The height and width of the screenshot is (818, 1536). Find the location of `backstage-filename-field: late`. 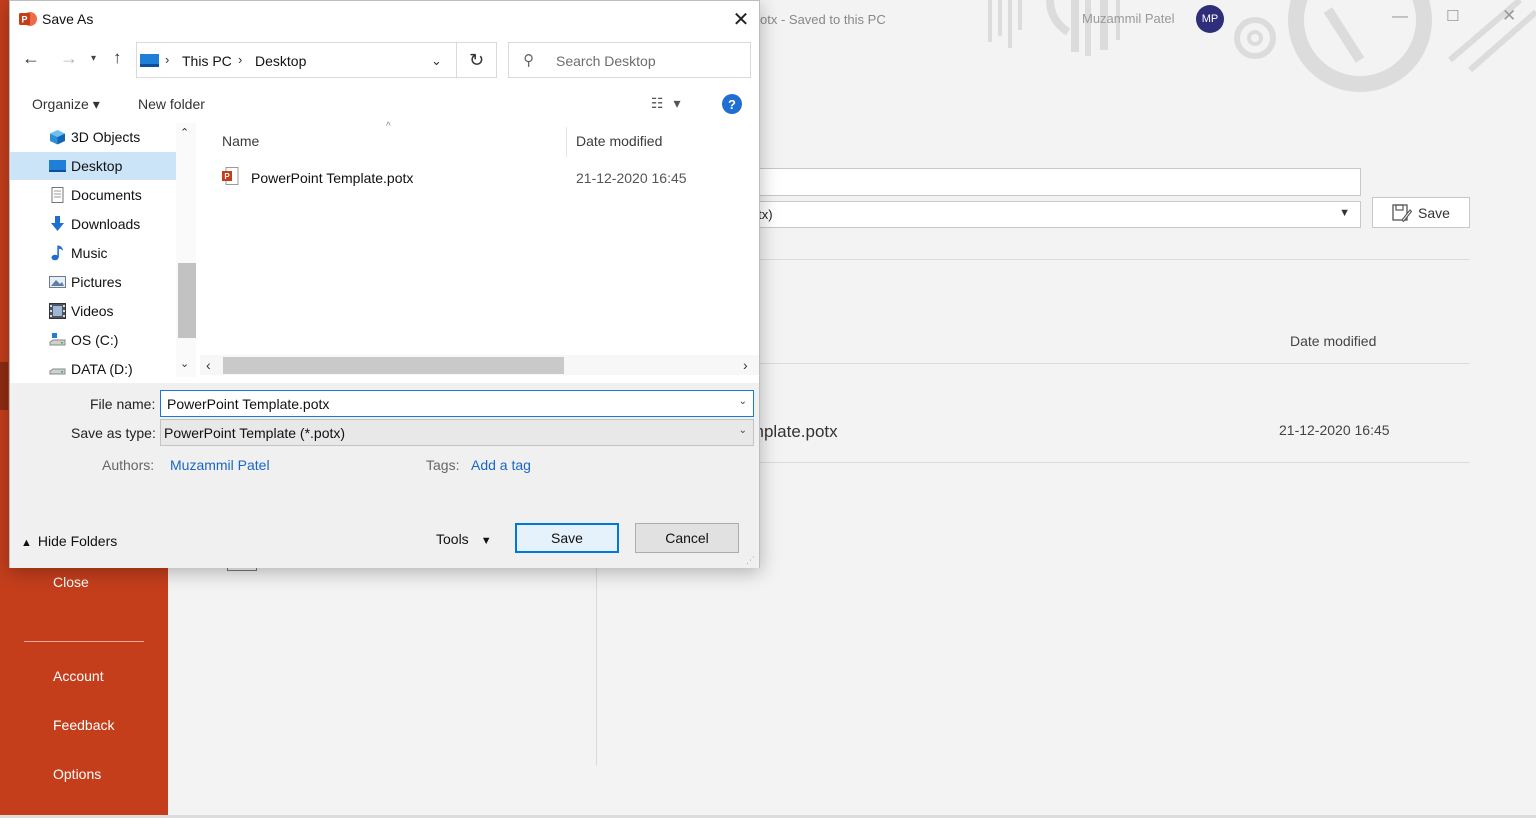

backstage-filename-field: late is located at coordinates (1030, 182).